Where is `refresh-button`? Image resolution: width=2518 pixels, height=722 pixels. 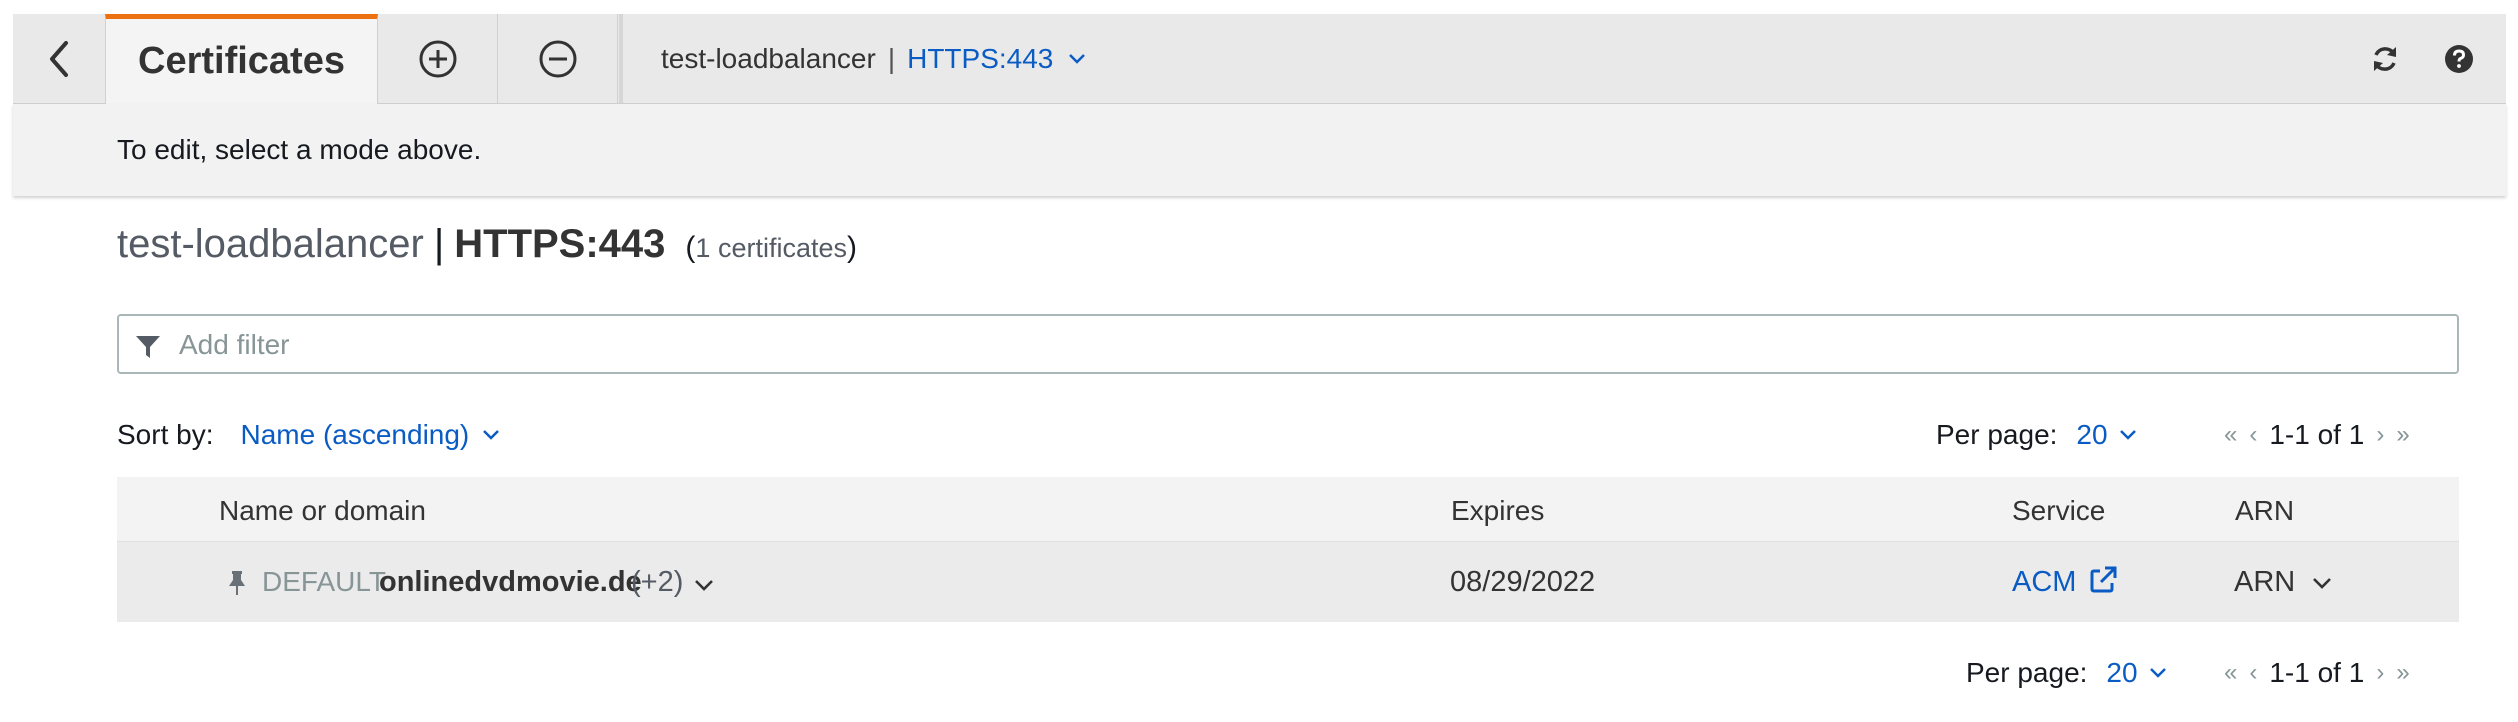
refresh-button is located at coordinates (2385, 59).